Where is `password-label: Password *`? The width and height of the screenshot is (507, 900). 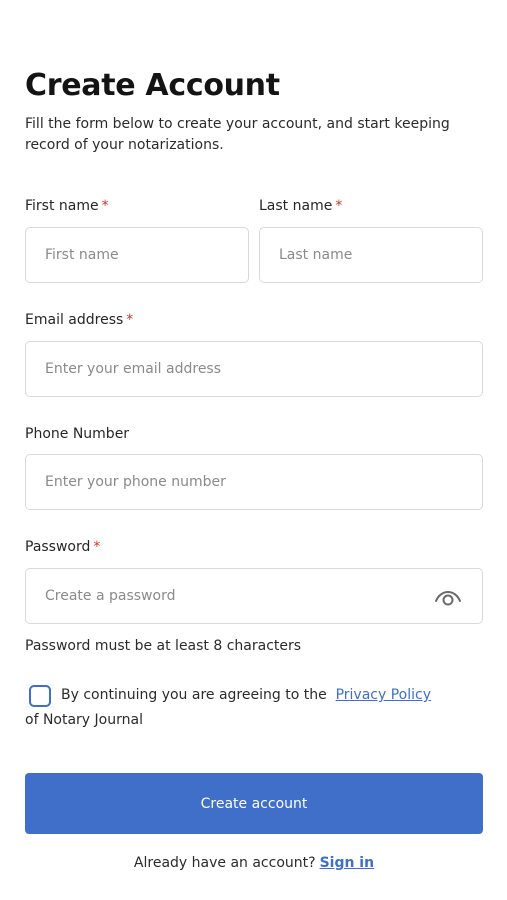 password-label: Password * is located at coordinates (62, 547).